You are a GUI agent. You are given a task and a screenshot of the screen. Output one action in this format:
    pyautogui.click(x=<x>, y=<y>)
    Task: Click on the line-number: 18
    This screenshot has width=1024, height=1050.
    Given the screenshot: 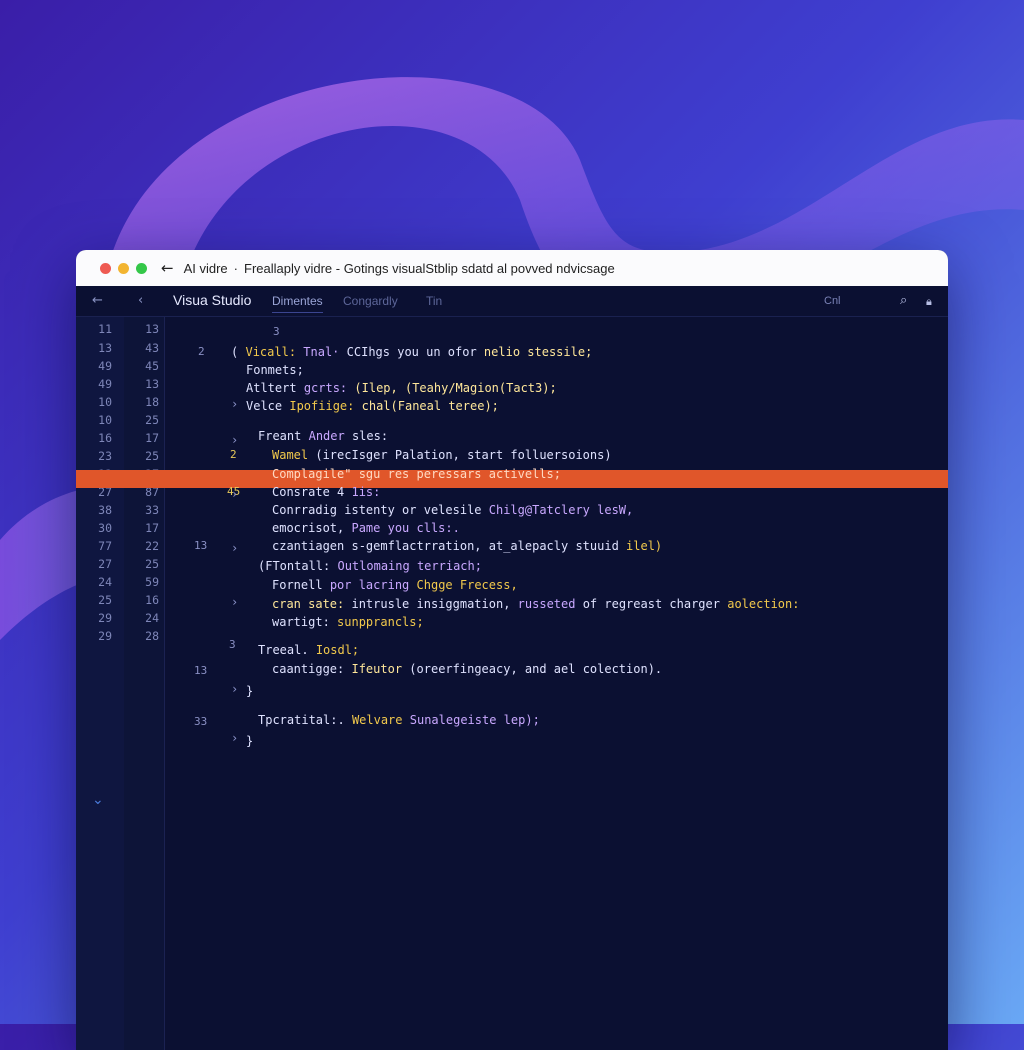 What is the action you would take?
    pyautogui.click(x=152, y=402)
    